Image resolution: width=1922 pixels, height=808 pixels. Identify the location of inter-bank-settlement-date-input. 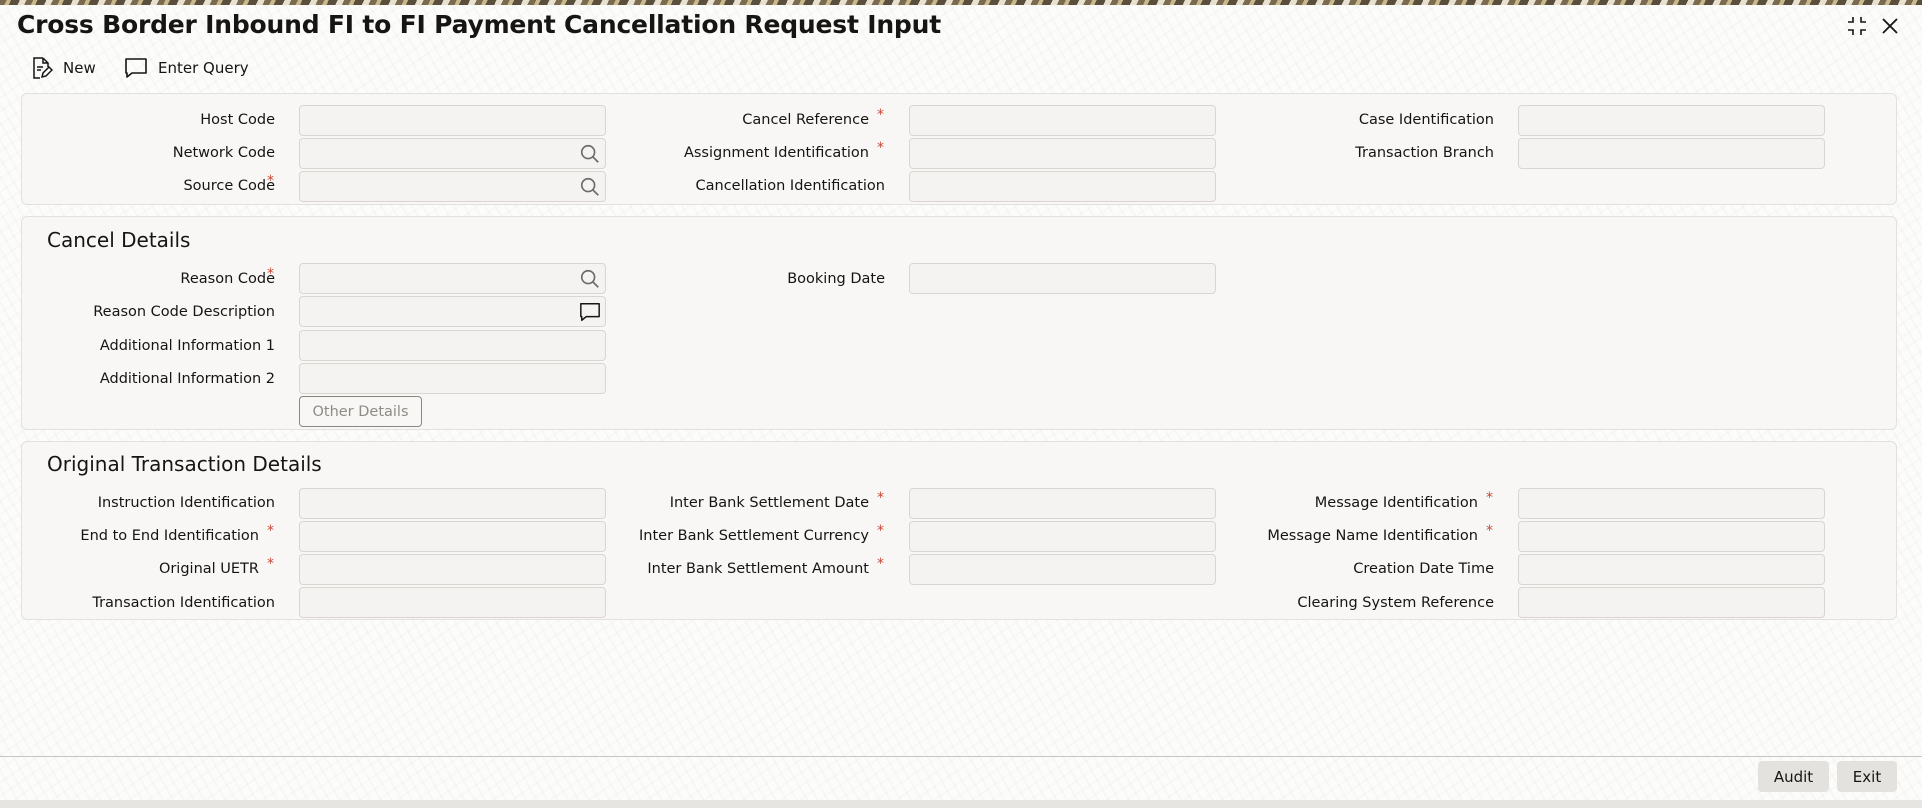
(1062, 503).